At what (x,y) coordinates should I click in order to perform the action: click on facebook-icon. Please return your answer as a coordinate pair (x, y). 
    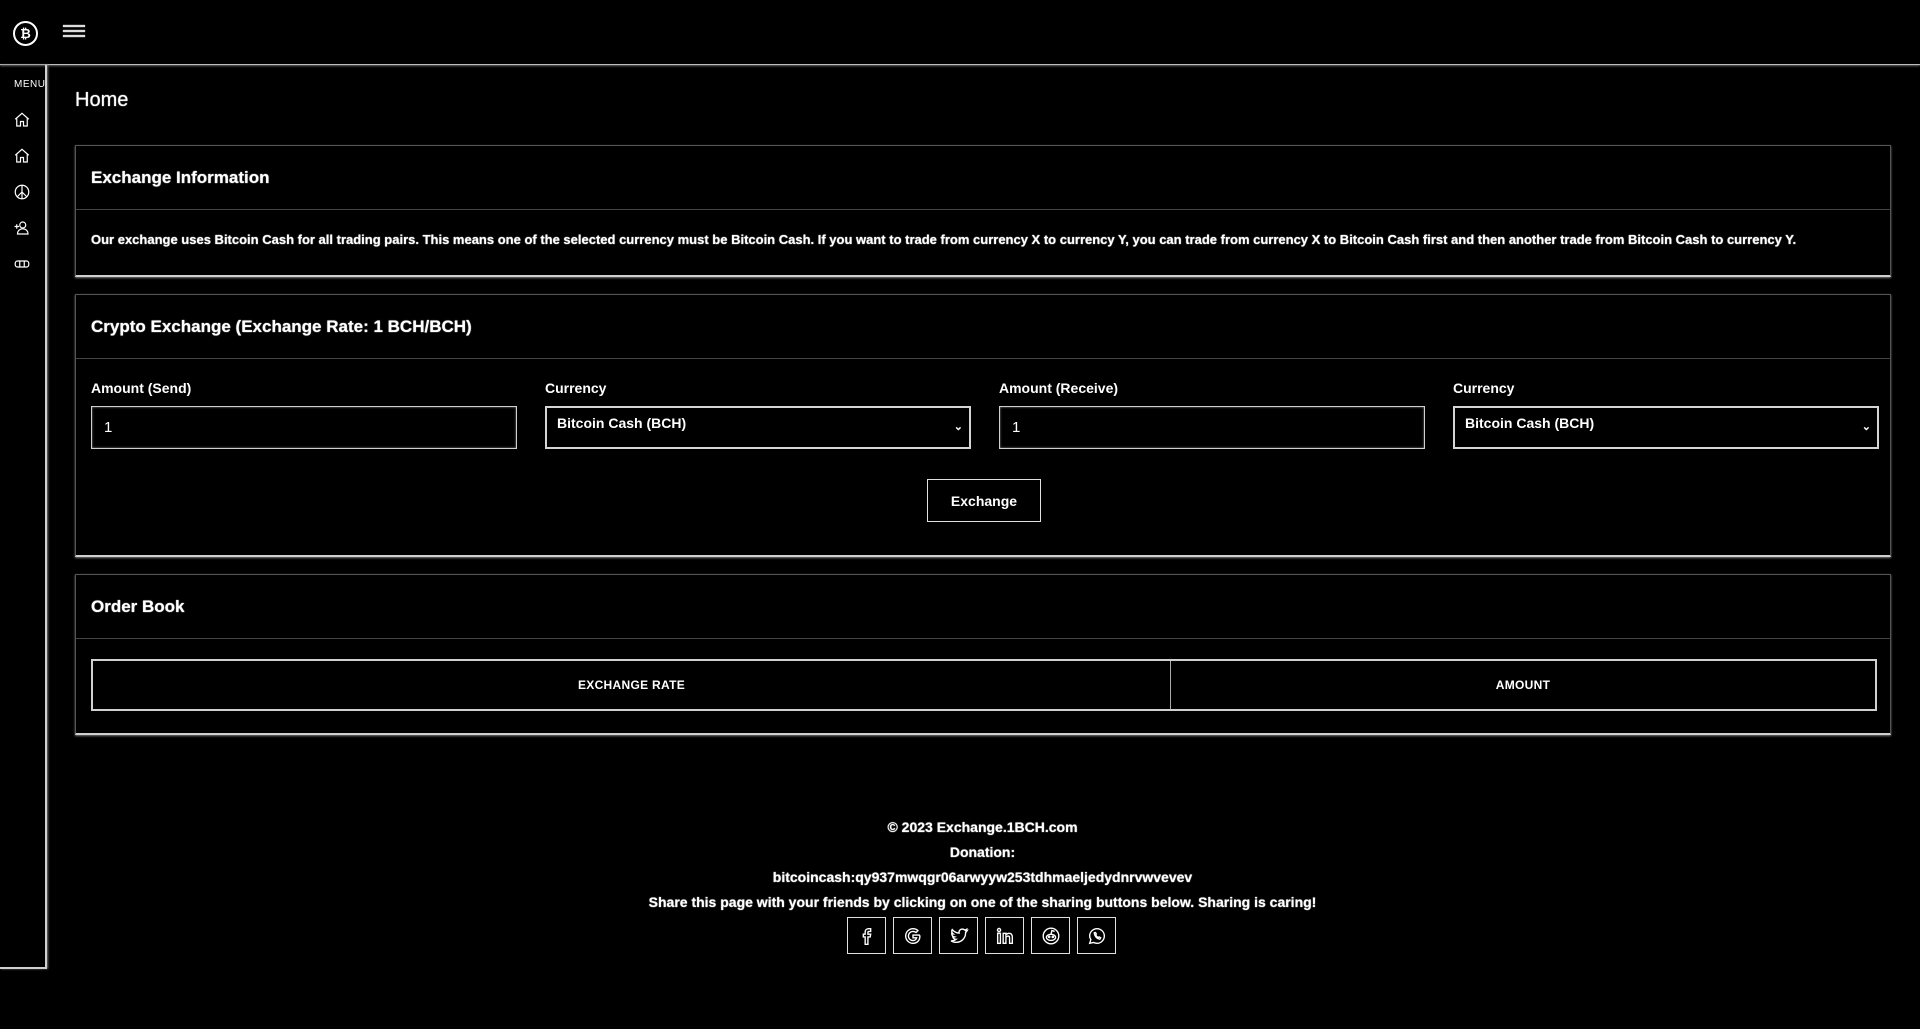
    Looking at the image, I should click on (866, 936).